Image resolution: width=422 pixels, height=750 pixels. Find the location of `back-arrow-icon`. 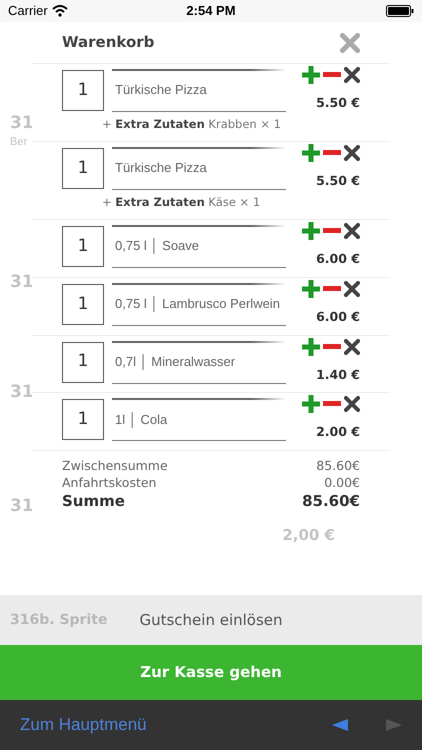

back-arrow-icon is located at coordinates (340, 725).